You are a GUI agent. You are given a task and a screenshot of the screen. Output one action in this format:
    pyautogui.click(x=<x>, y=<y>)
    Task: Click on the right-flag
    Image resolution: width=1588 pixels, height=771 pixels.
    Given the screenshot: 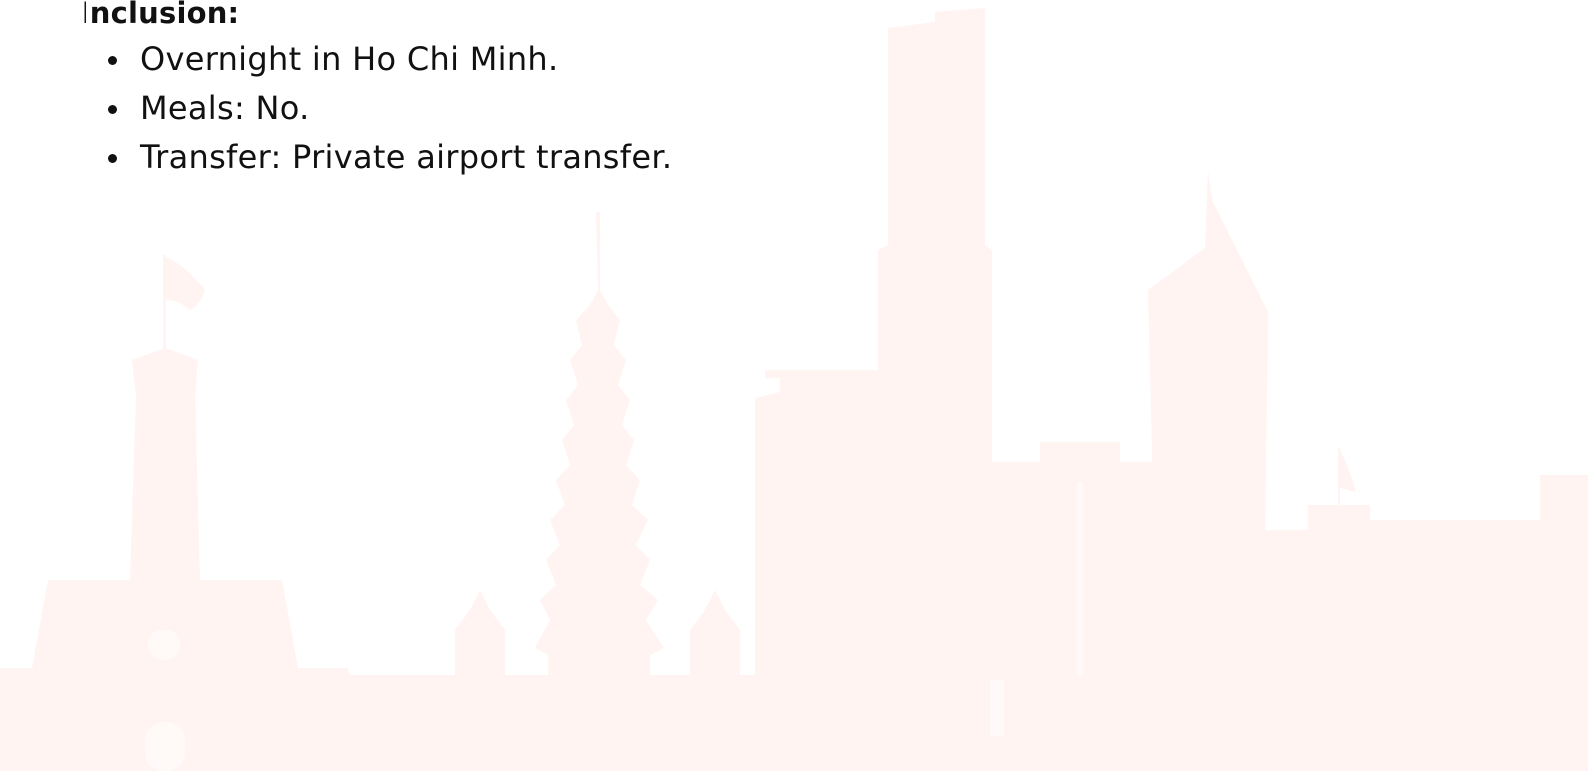 What is the action you would take?
    pyautogui.click(x=1348, y=471)
    